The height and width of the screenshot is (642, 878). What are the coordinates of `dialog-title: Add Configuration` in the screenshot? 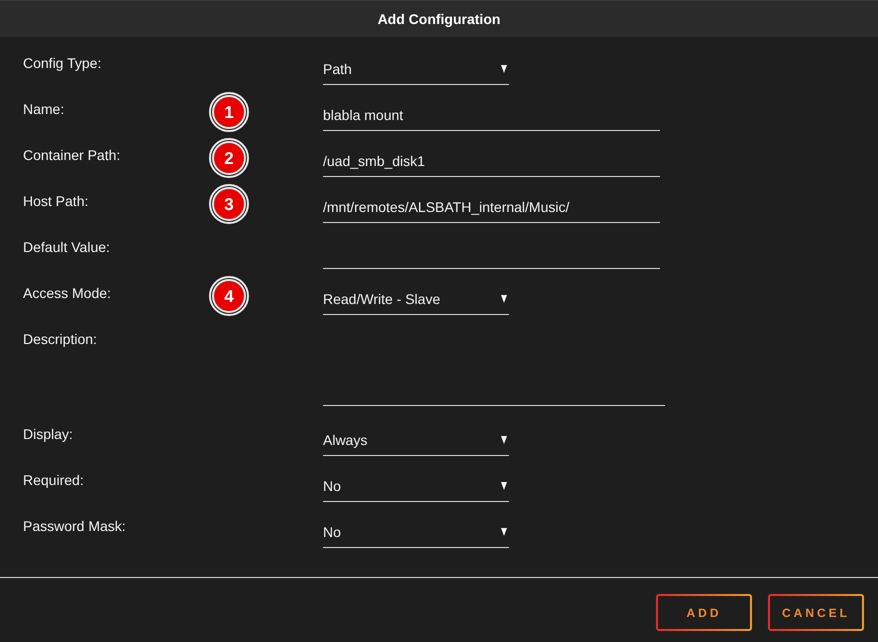 It's located at (439, 19).